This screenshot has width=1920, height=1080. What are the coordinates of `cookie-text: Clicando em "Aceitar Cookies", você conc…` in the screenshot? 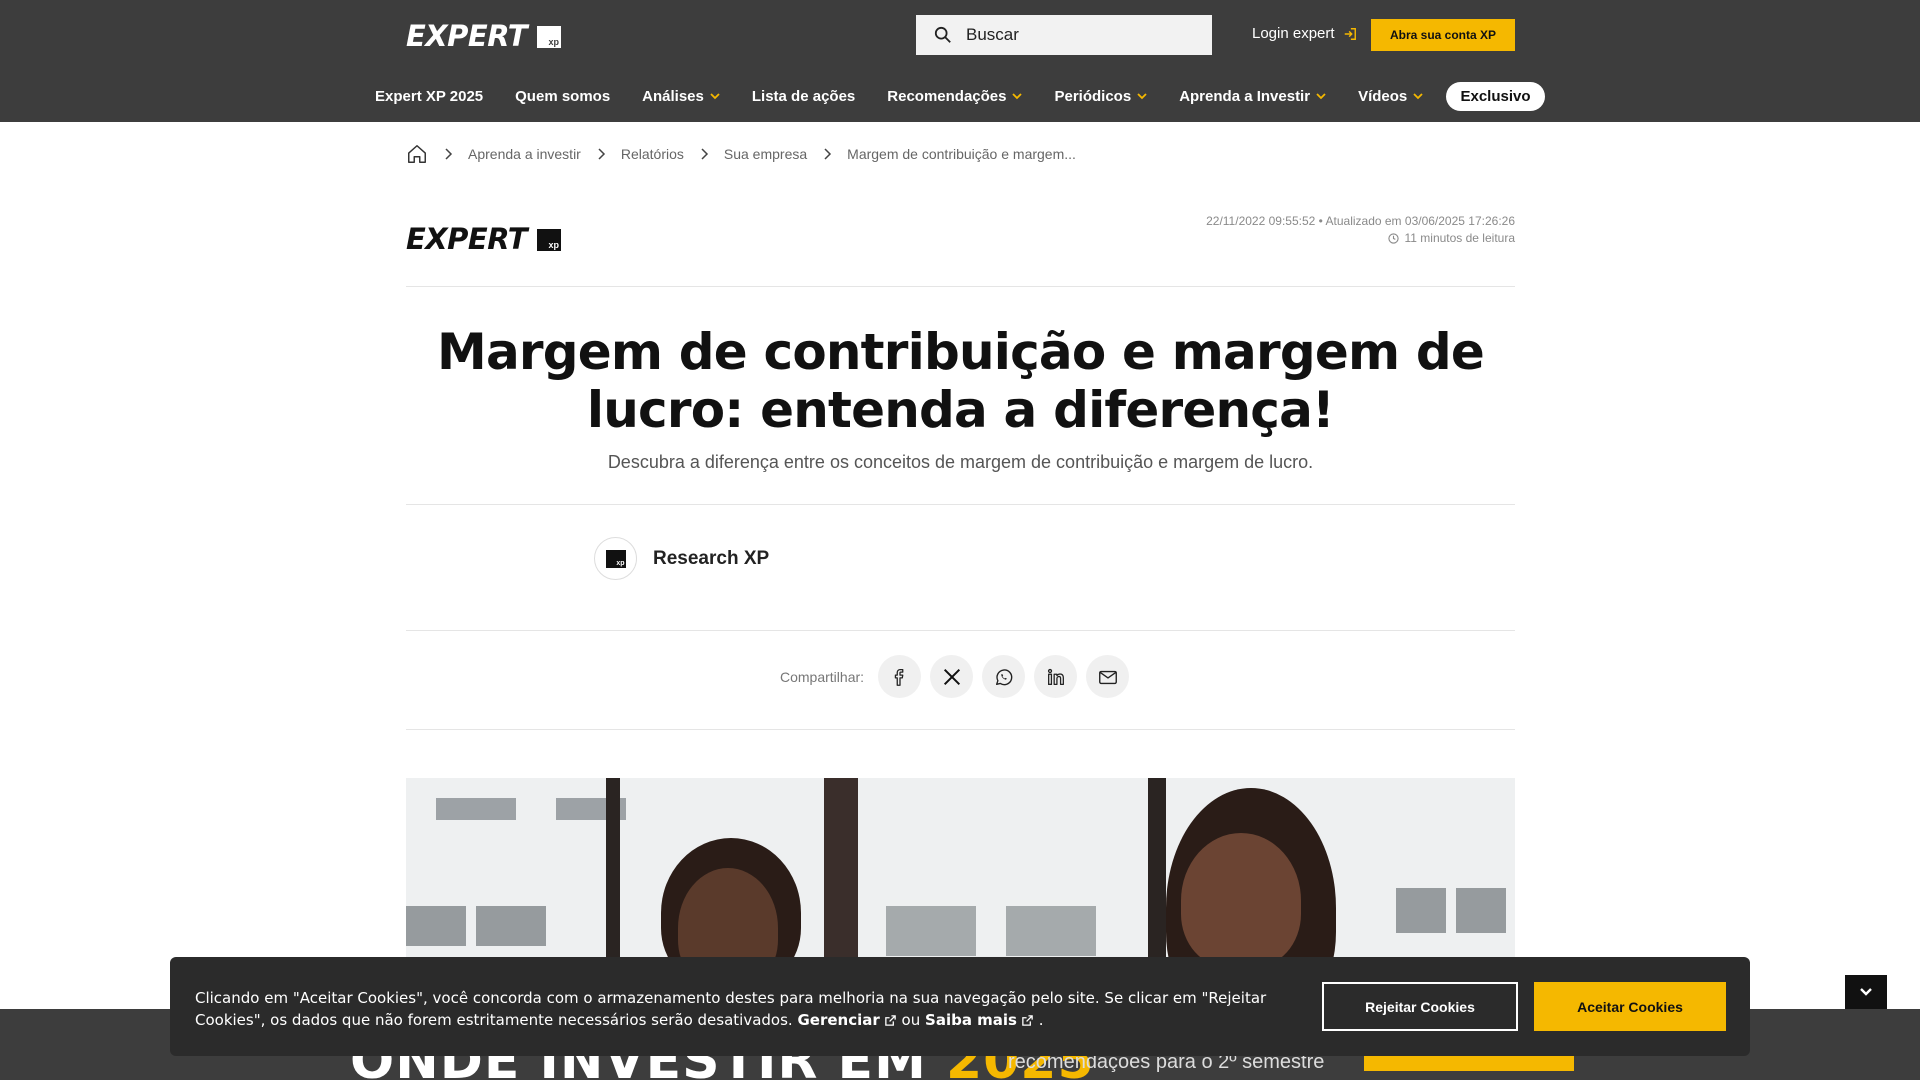 It's located at (731, 1009).